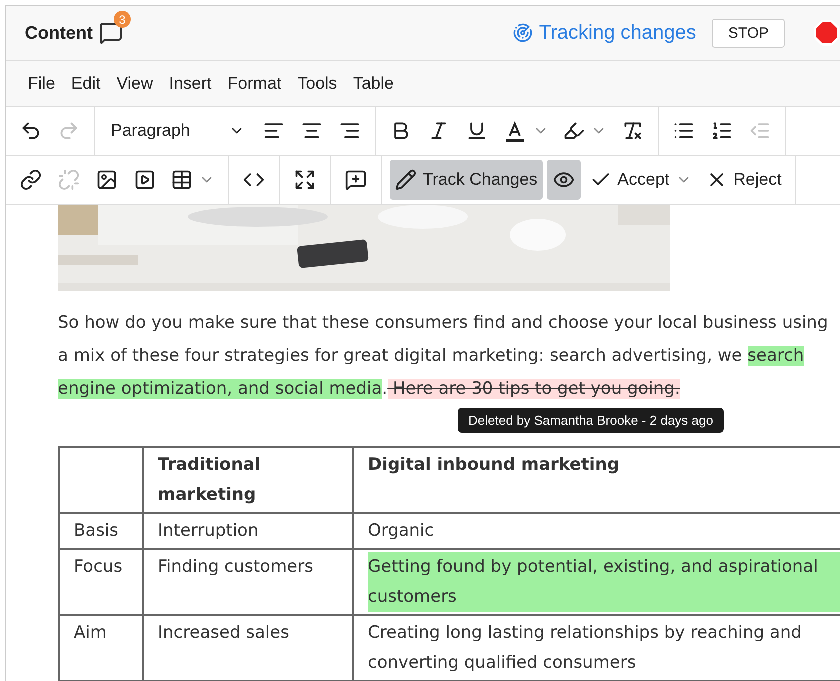 The width and height of the screenshot is (840, 681). What do you see at coordinates (305, 180) in the screenshot?
I see `fullscreen-icon` at bounding box center [305, 180].